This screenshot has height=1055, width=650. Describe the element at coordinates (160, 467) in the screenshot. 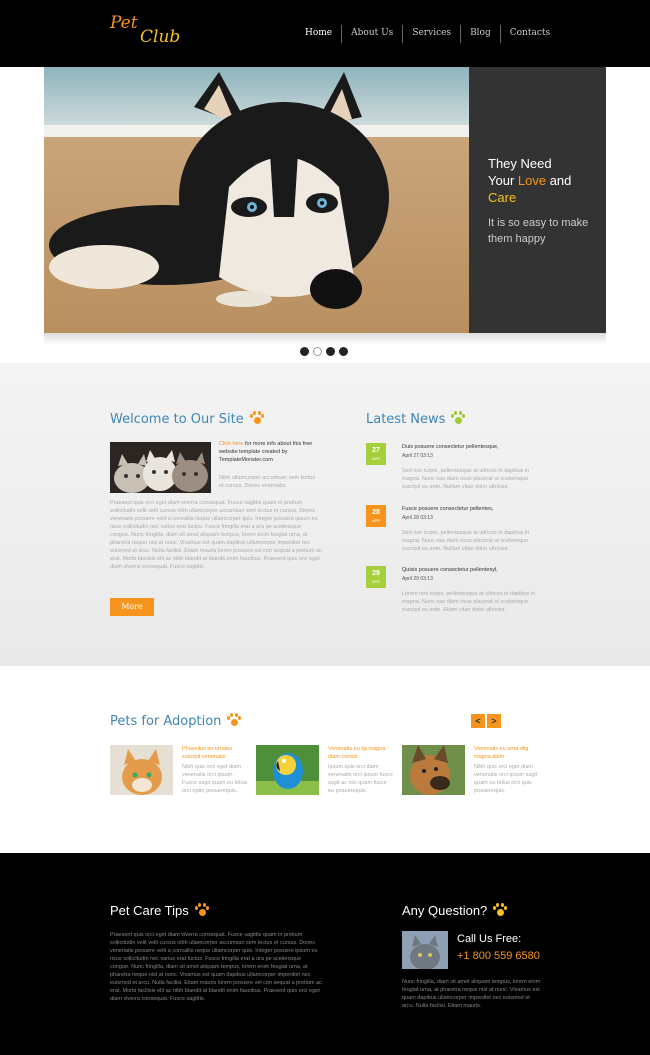

I see `kittens-image` at that location.